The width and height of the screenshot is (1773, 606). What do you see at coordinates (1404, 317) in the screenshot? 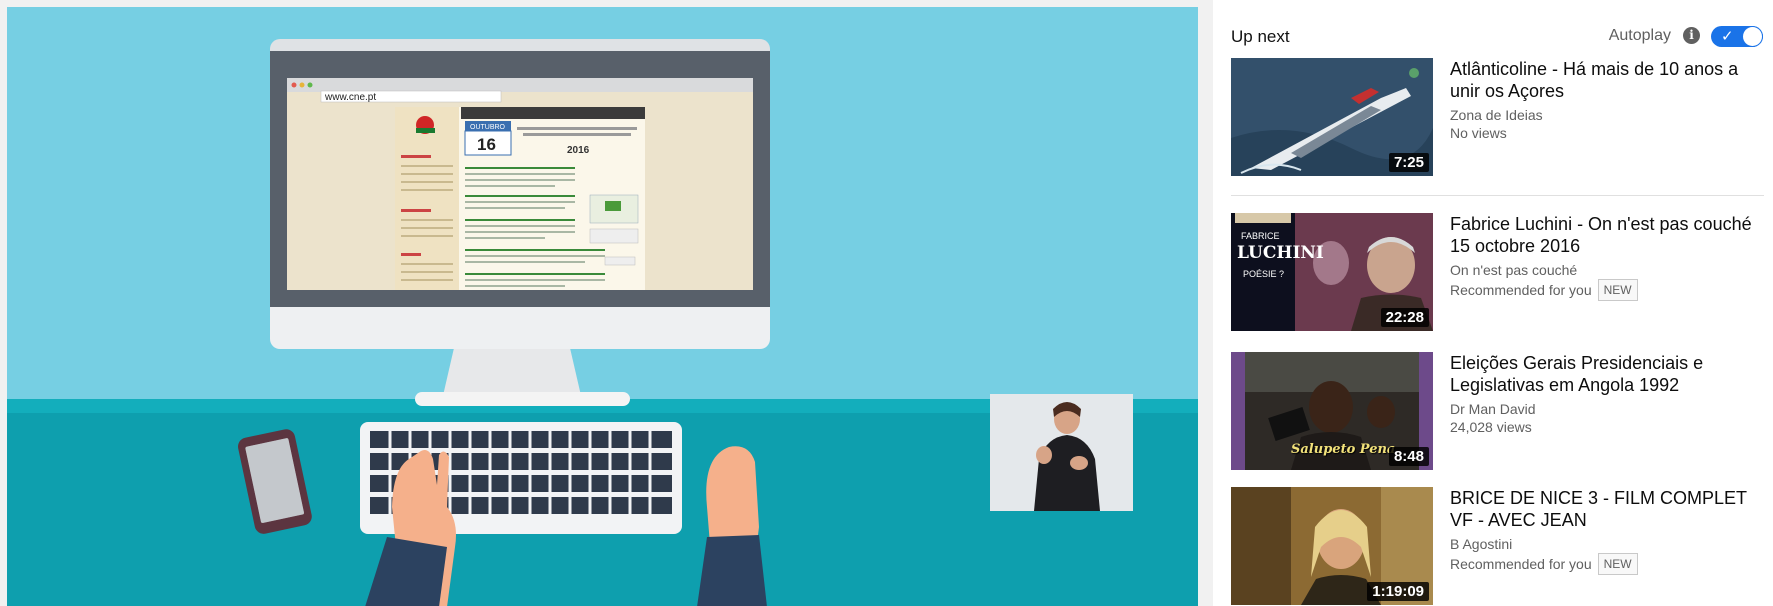
I see `video-duration: 22:28` at bounding box center [1404, 317].